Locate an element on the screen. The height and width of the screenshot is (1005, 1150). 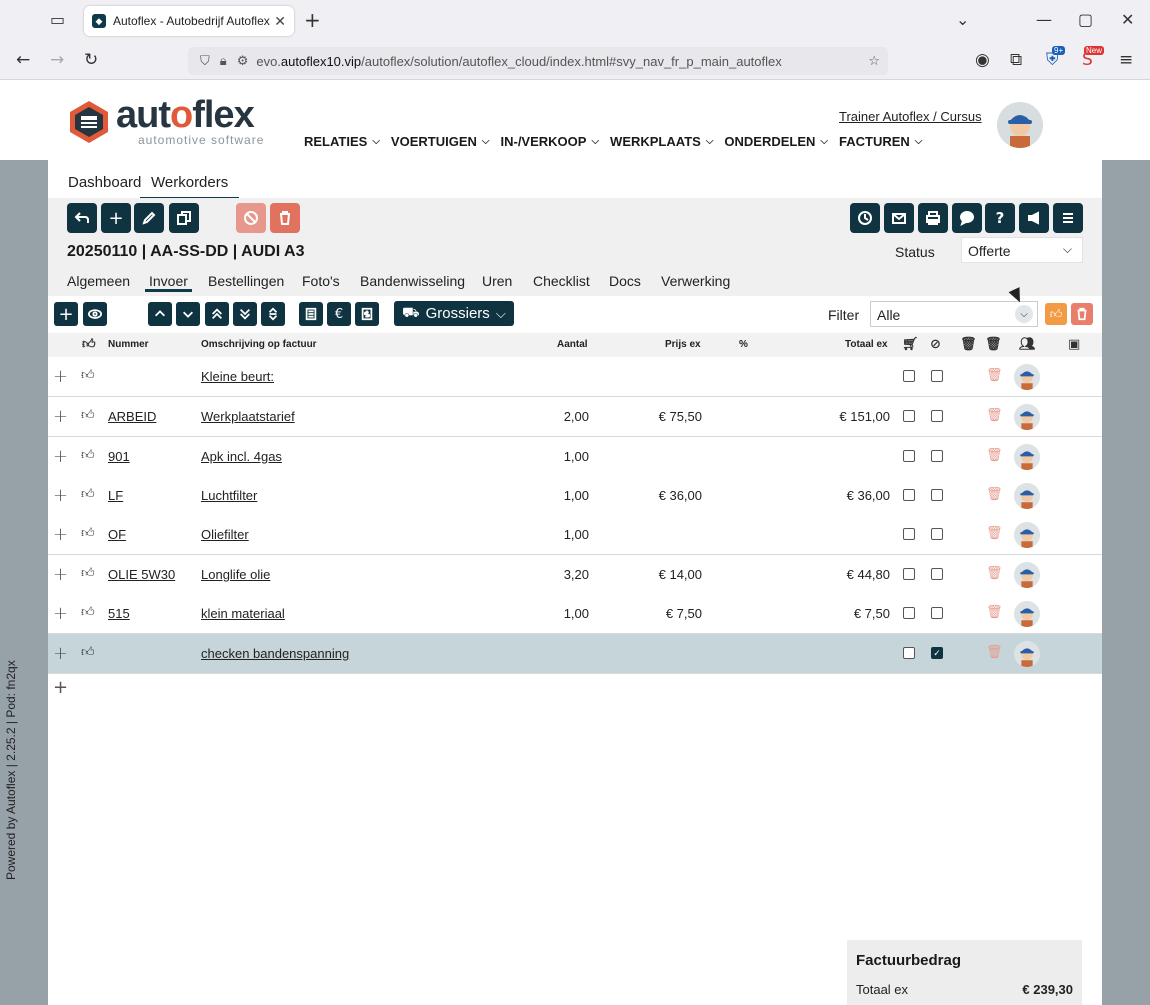
table-row: + 👍︎ LF Luchtfilter 1,00 € 36,00 € 36,00 🗑︎ is located at coordinates (575, 496).